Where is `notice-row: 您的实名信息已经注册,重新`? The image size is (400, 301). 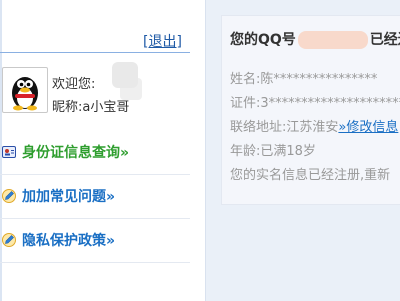
notice-row: 您的实名信息已经注册,重新 is located at coordinates (310, 175).